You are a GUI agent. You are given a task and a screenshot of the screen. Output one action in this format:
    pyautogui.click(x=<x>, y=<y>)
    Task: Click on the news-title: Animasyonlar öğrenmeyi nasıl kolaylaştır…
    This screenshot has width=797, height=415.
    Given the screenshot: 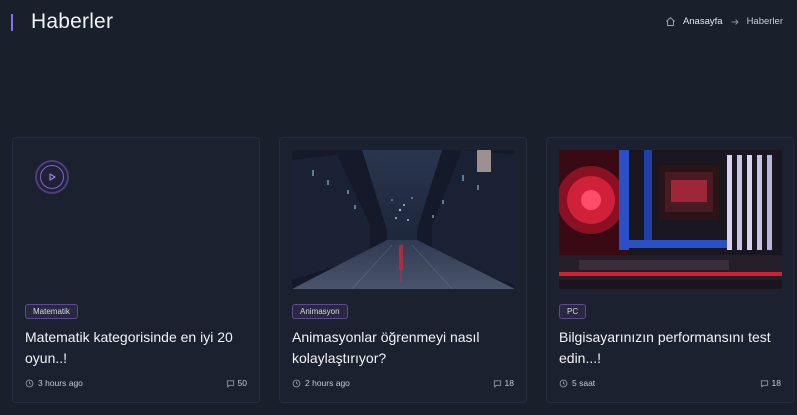 What is the action you would take?
    pyautogui.click(x=404, y=348)
    